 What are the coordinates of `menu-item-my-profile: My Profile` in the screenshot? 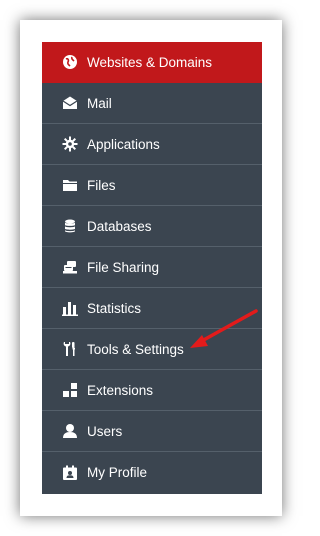 It's located at (152, 472).